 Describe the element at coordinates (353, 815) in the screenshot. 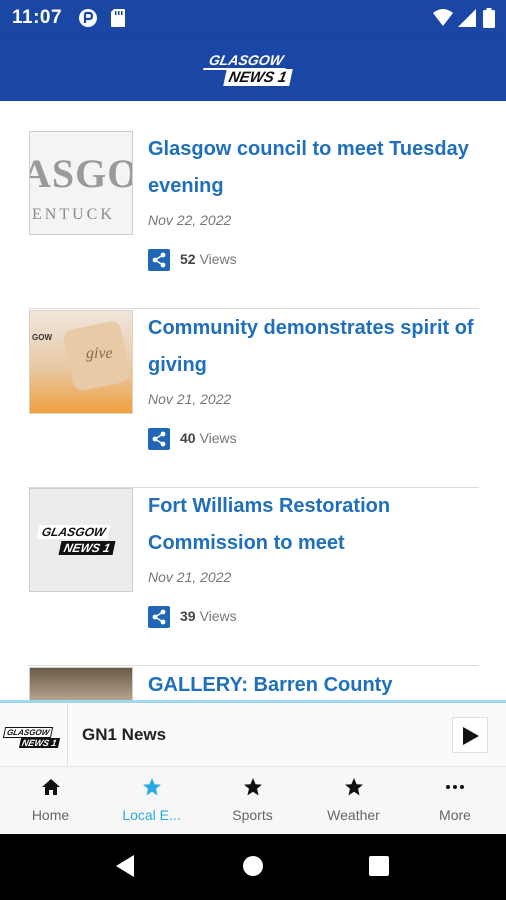

I see `nav-label: Weather` at that location.